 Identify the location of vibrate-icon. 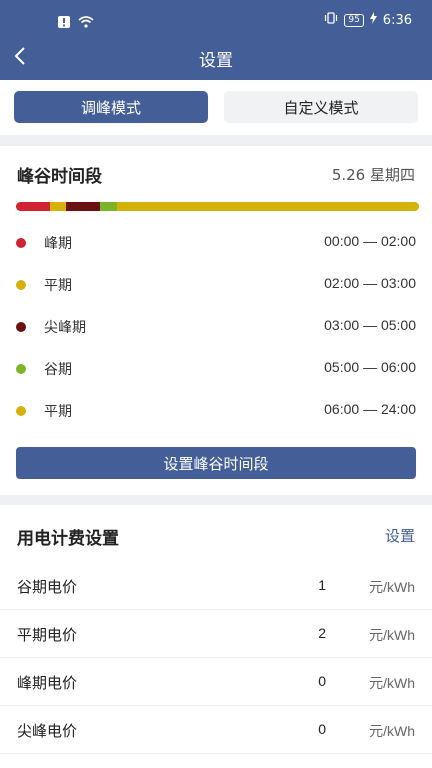
(331, 20).